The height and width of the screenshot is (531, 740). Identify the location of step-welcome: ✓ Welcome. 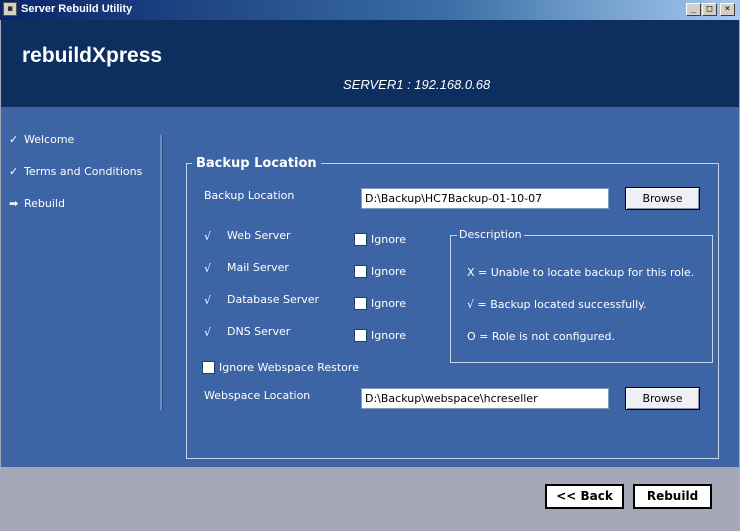
(41, 139).